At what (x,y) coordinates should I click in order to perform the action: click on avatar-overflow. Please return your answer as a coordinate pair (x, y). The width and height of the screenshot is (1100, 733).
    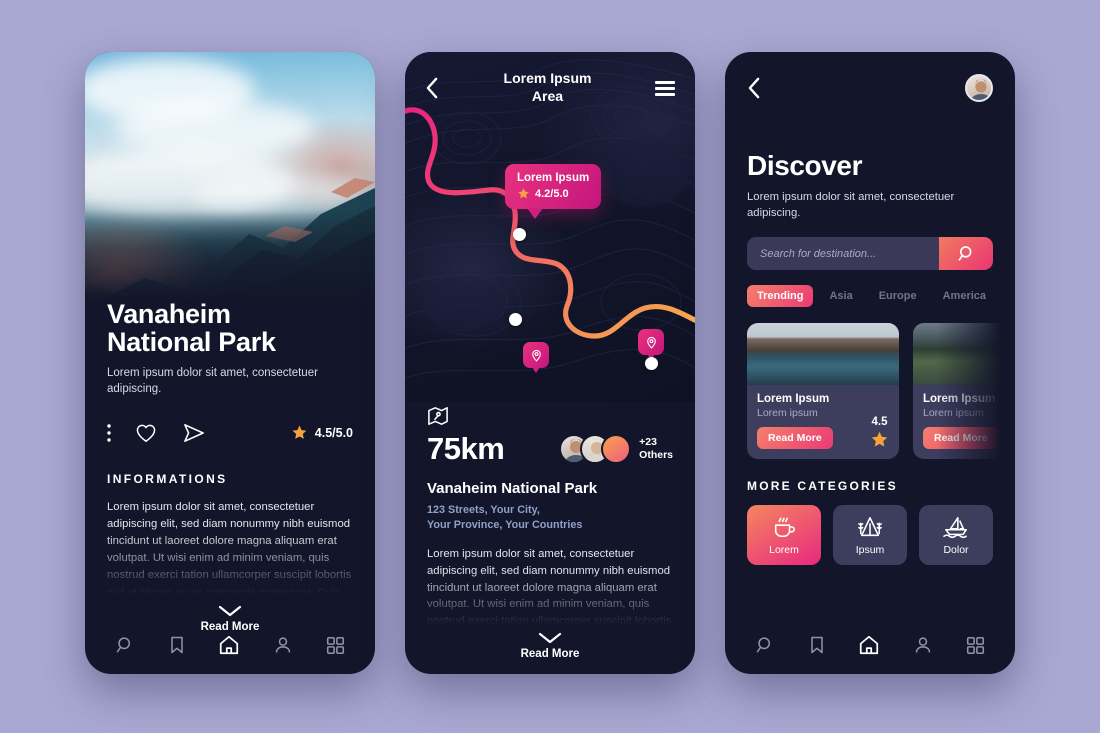
    Looking at the image, I should click on (616, 449).